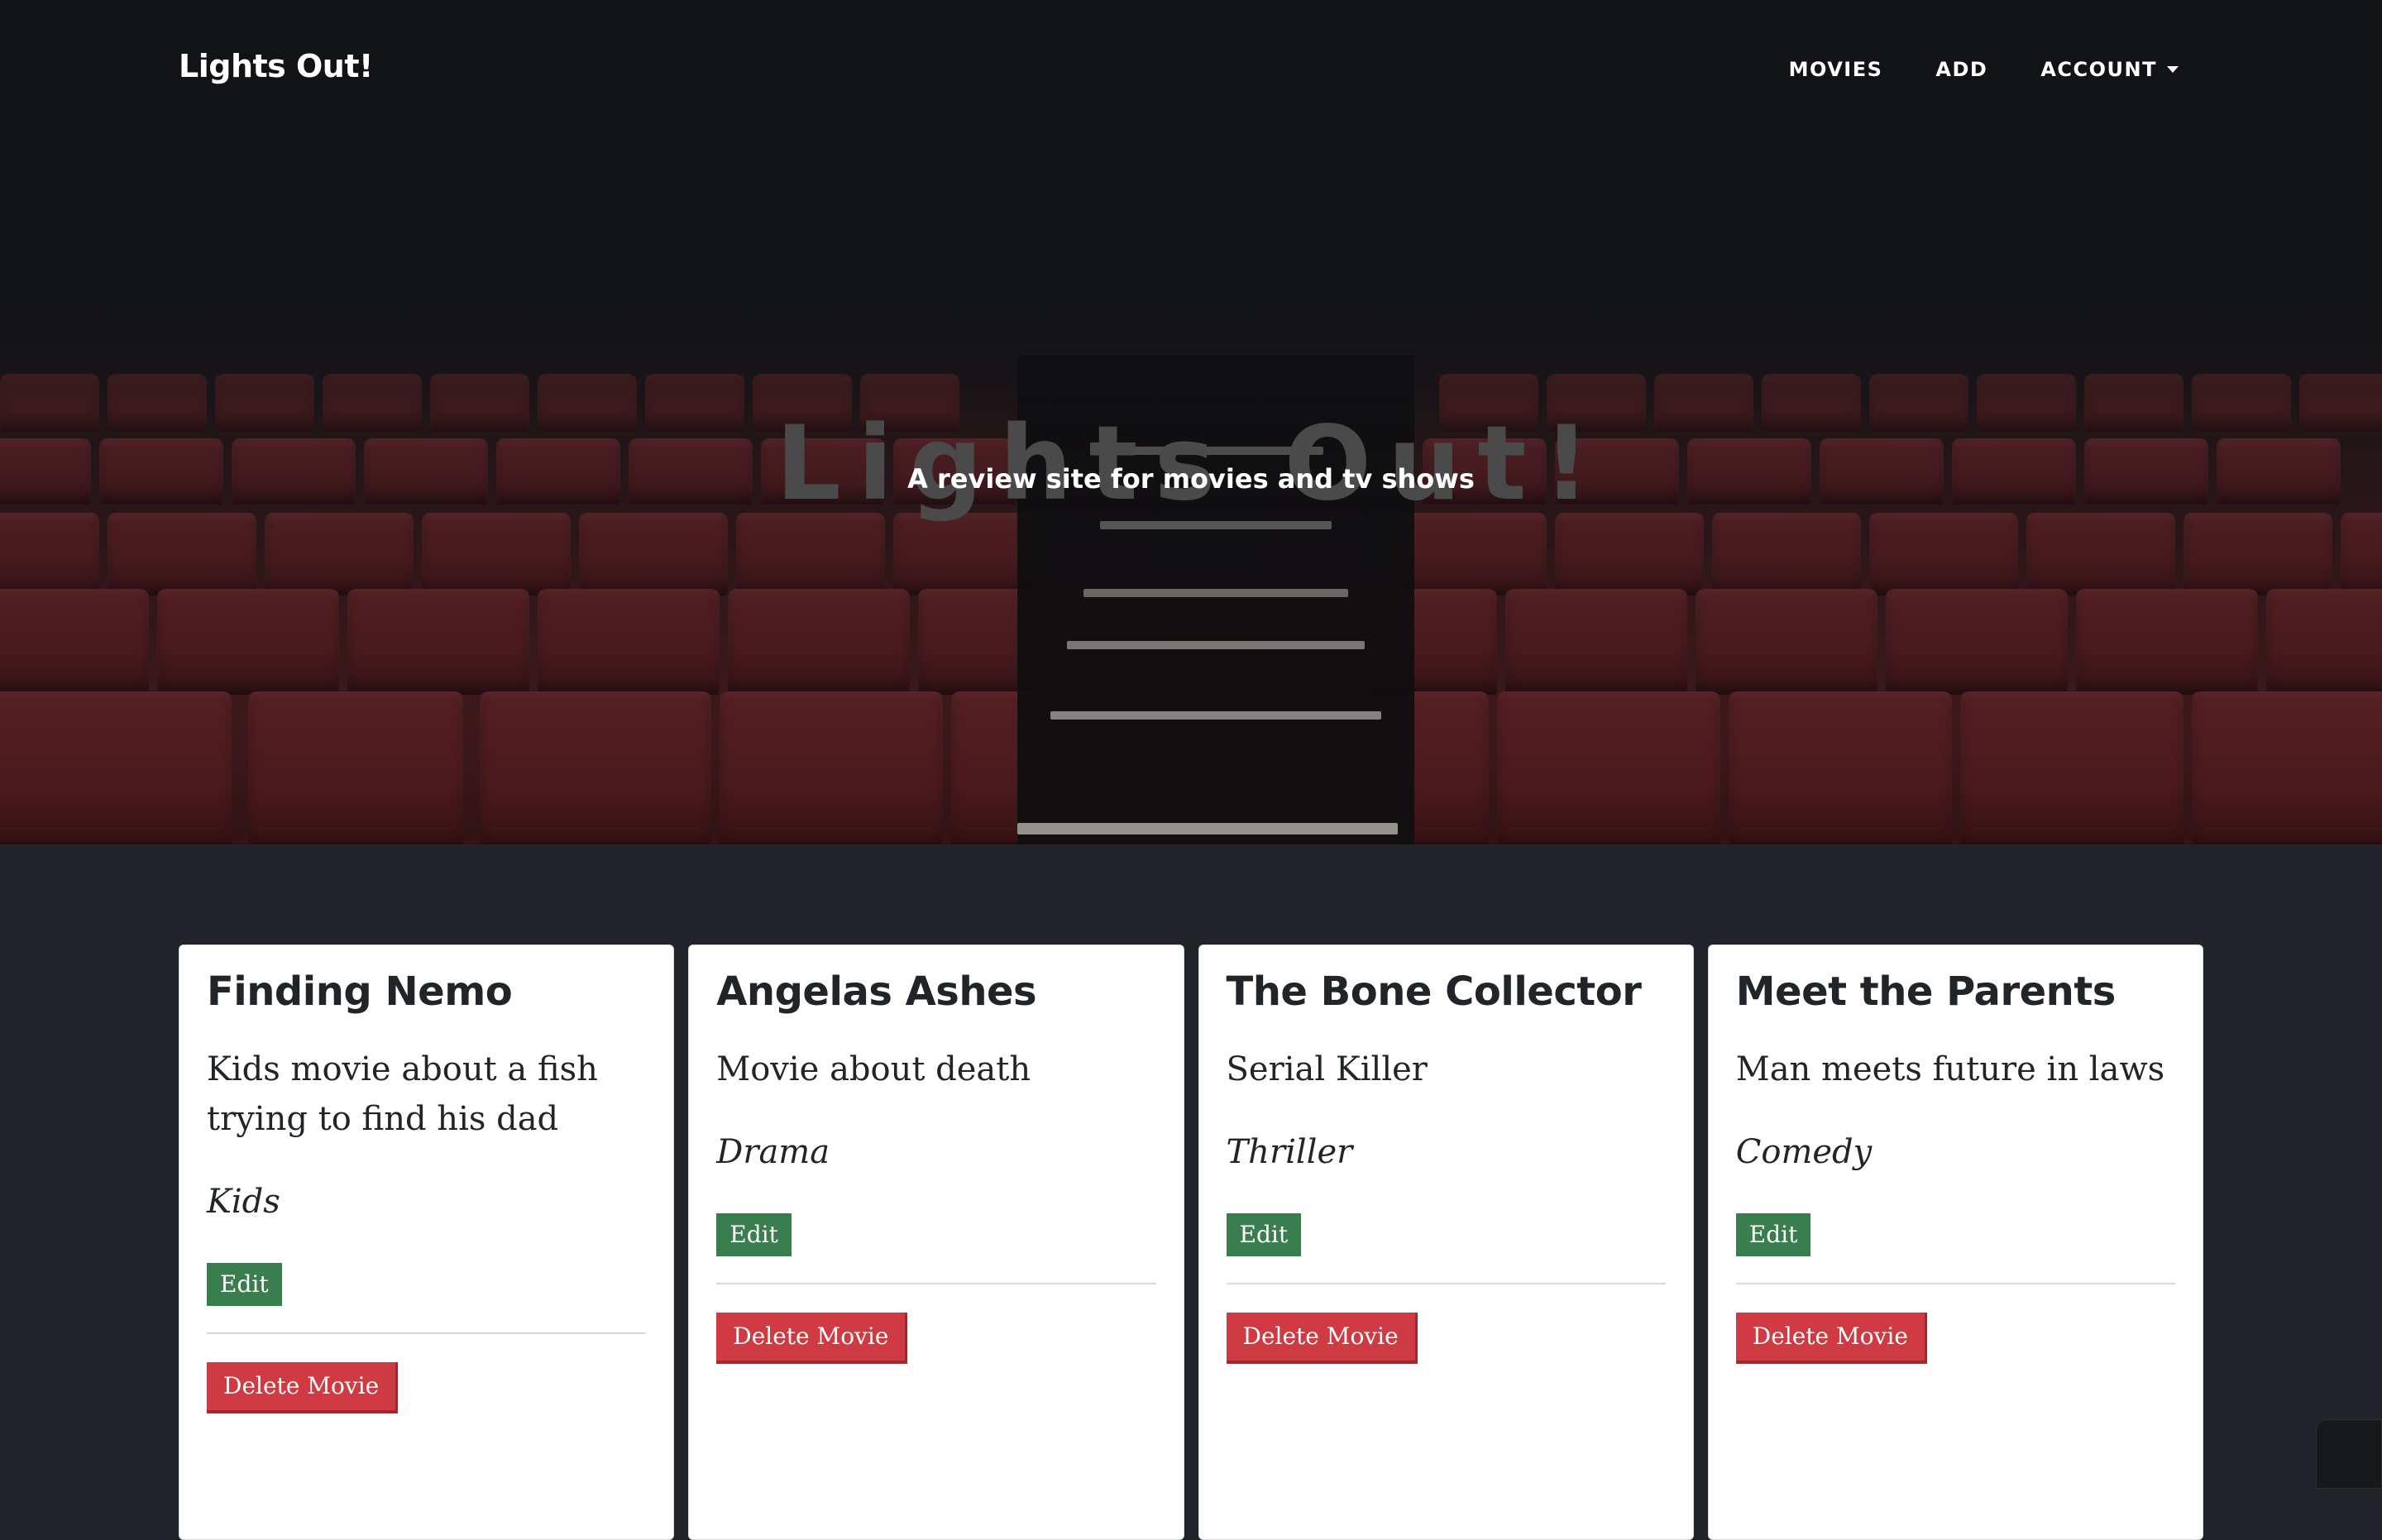 This screenshot has width=2382, height=1540. Describe the element at coordinates (1955, 1069) in the screenshot. I see `movie-description: Man meets future in laws` at that location.